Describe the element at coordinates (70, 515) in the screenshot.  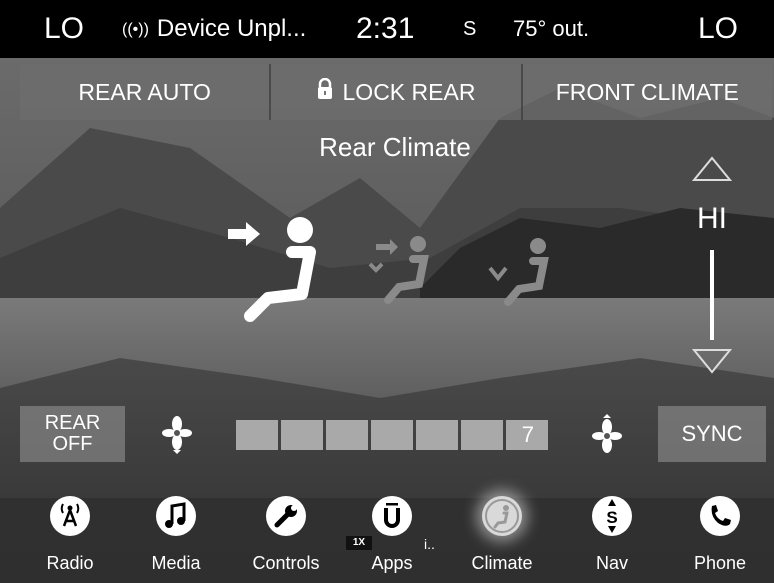
I see `radio-icon` at that location.